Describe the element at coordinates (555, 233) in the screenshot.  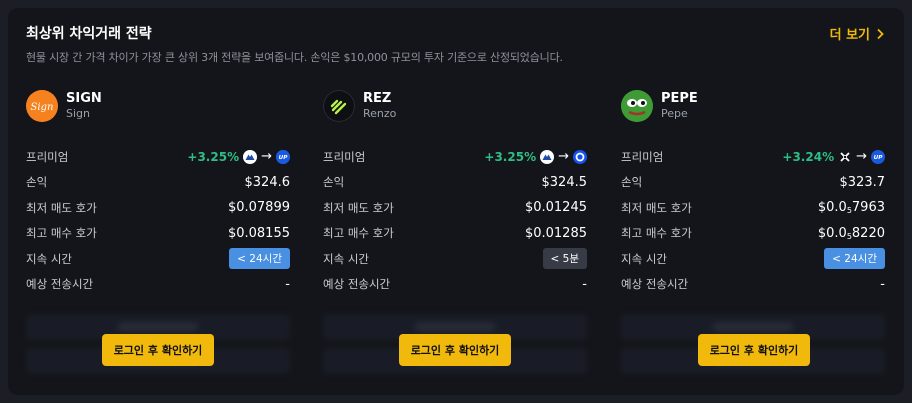
I see `highest-bid-value: $0.01285` at that location.